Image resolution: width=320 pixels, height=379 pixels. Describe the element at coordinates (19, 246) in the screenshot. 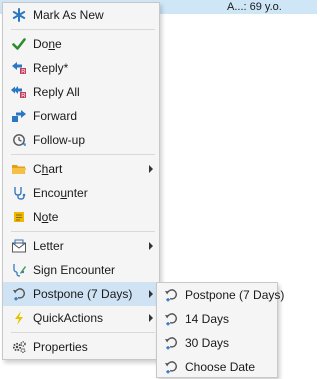

I see `letter-icon` at that location.